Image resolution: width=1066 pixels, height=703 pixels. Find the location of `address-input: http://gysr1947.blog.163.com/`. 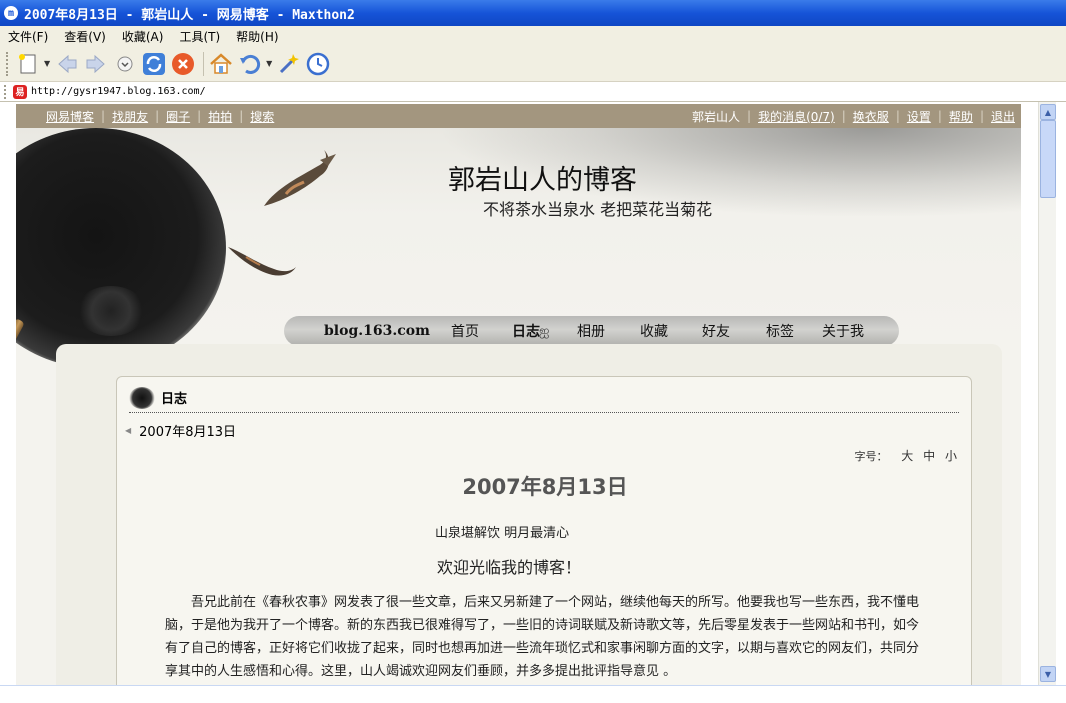

address-input: http://gysr1947.blog.163.com/ is located at coordinates (118, 91).